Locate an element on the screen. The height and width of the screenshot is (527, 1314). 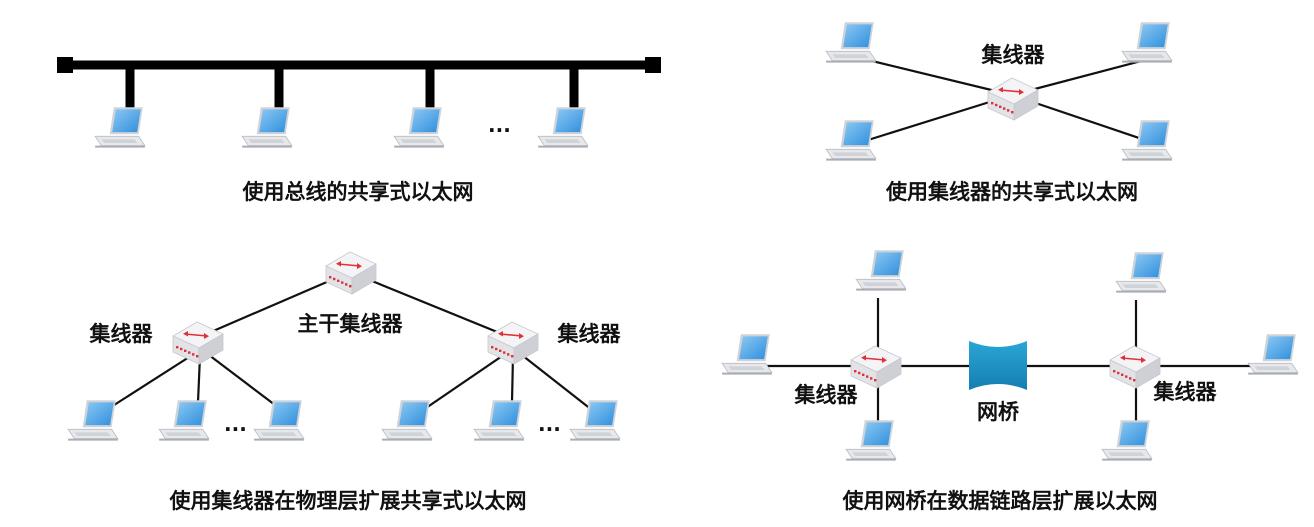
bridge-icon is located at coordinates (998, 365).